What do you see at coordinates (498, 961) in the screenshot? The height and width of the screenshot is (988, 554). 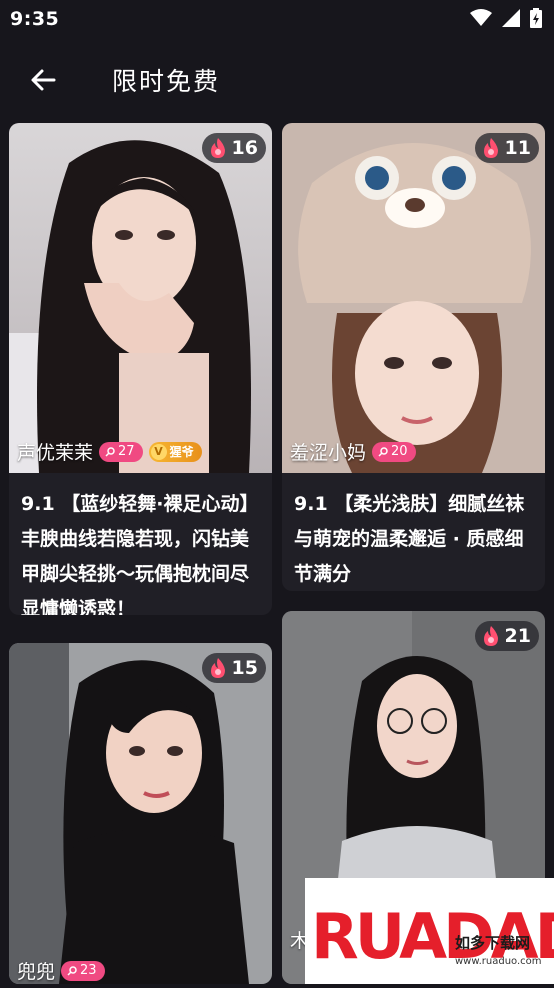 I see `watermark-url: www.ruaduo.com` at bounding box center [498, 961].